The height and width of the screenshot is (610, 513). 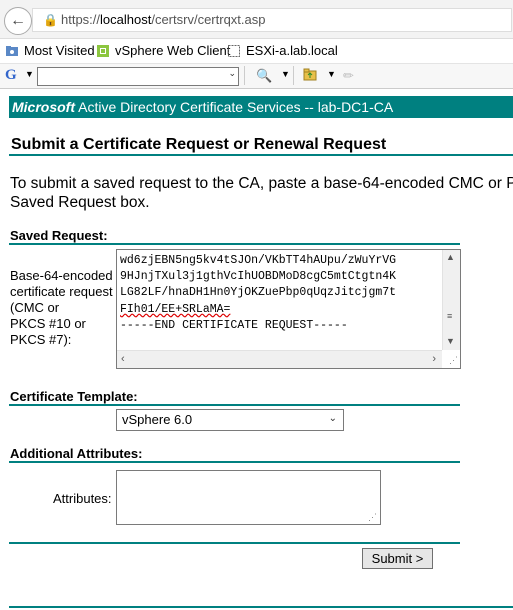 What do you see at coordinates (50, 20) in the screenshot?
I see `lock-icon: 🔒` at bounding box center [50, 20].